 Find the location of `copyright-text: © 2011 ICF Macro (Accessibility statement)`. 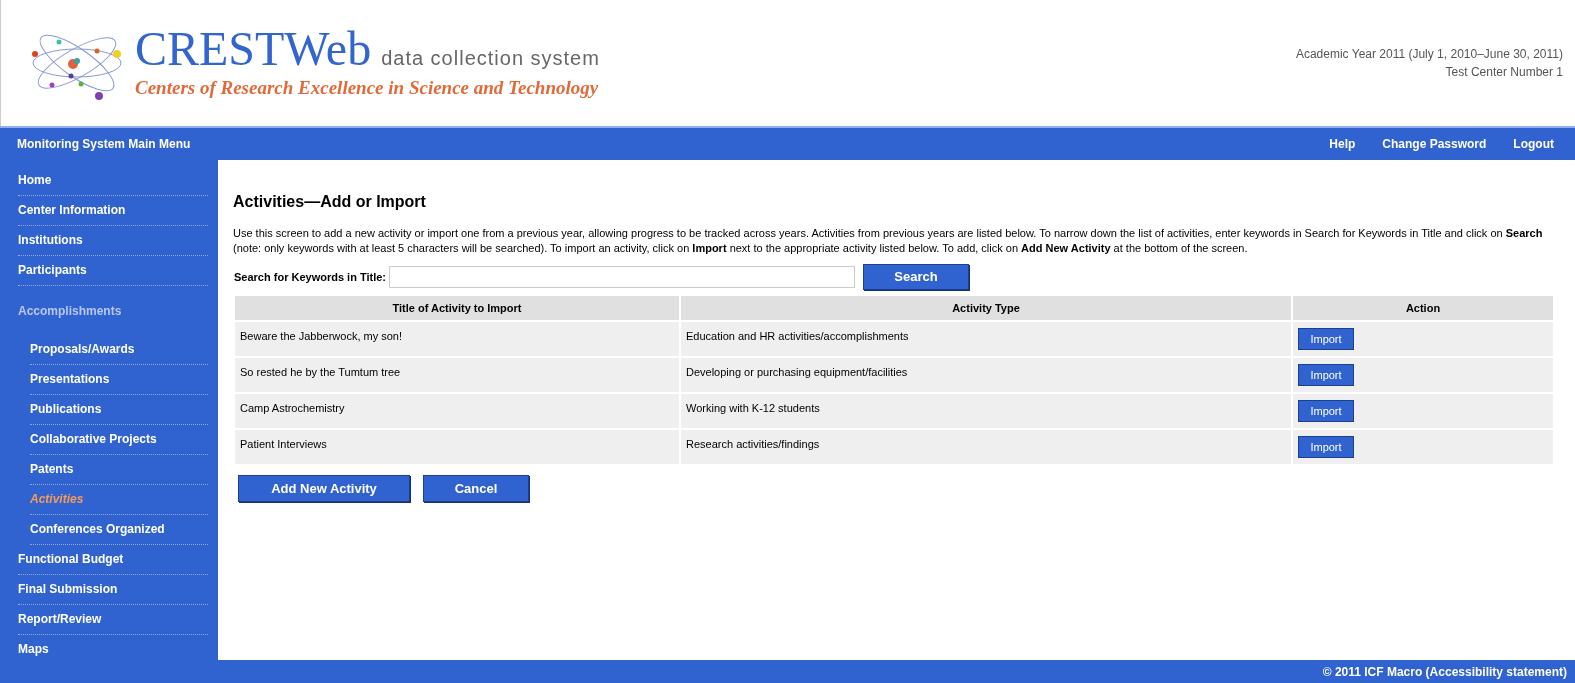

copyright-text: © 2011 ICF Macro (Accessibility statement) is located at coordinates (1444, 672).